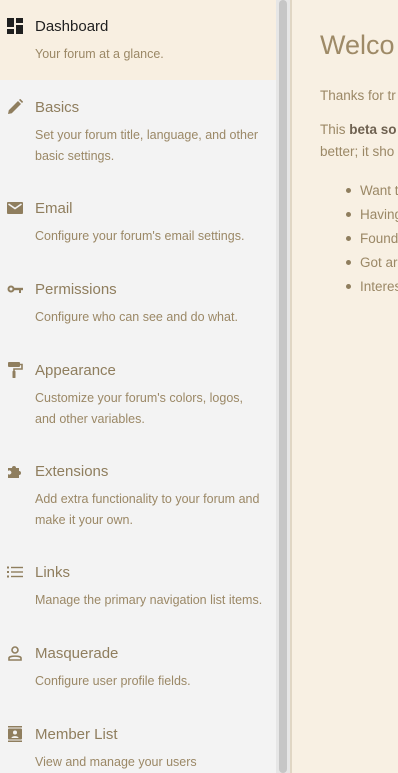 The height and width of the screenshot is (773, 398). Describe the element at coordinates (140, 236) in the screenshot. I see `sidebar-item-desc: Configure your forum's email settings.` at that location.